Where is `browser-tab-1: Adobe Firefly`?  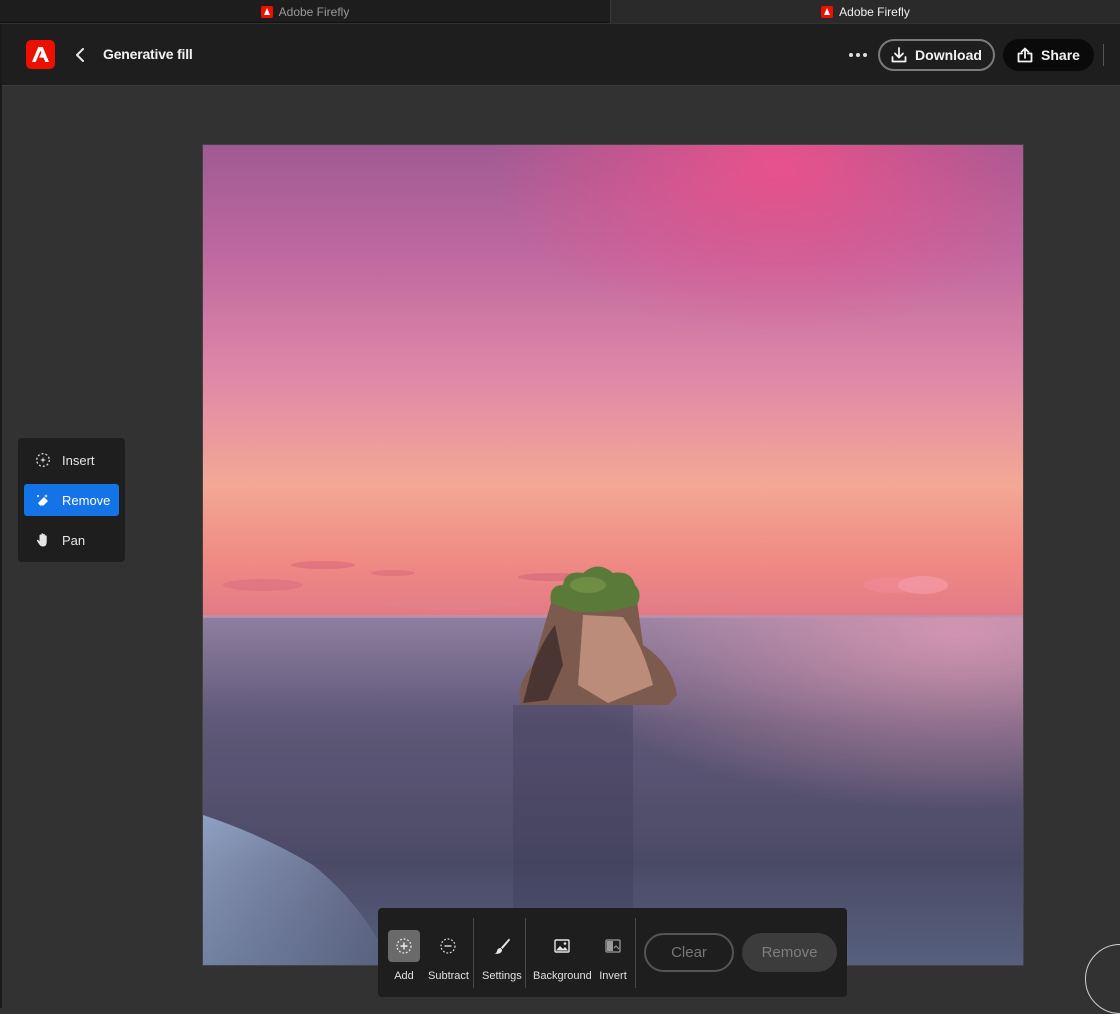 browser-tab-1: Adobe Firefly is located at coordinates (305, 11).